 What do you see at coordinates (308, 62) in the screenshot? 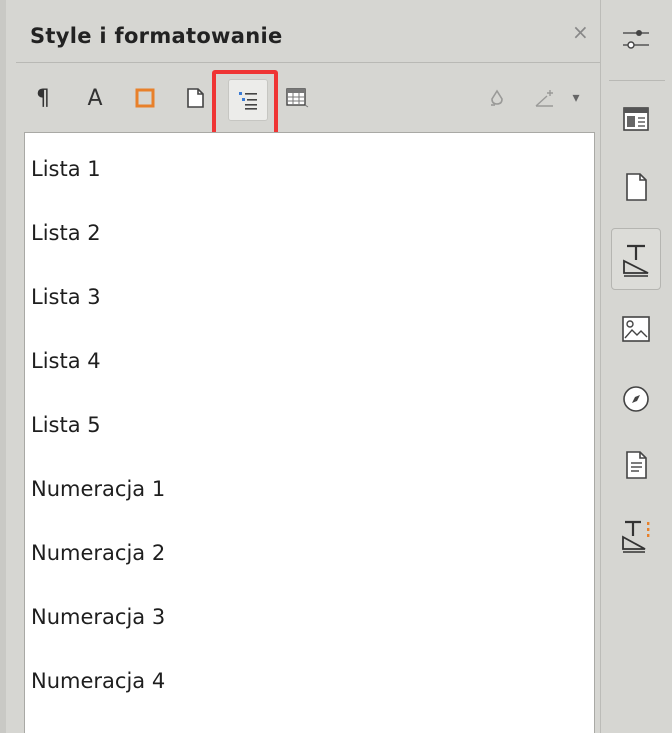
I see `title-divider` at bounding box center [308, 62].